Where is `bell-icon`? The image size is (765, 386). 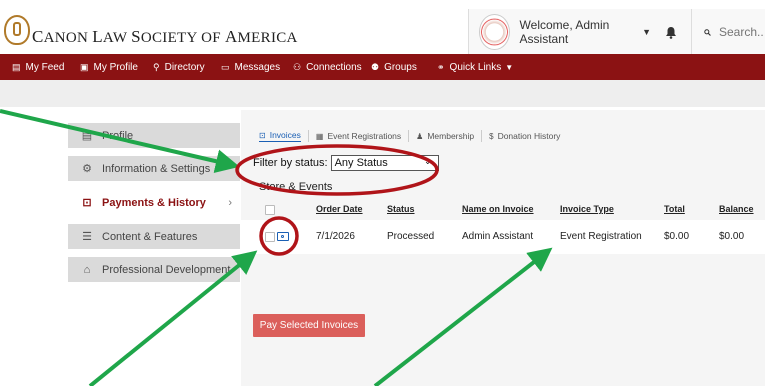
bell-icon is located at coordinates (671, 32).